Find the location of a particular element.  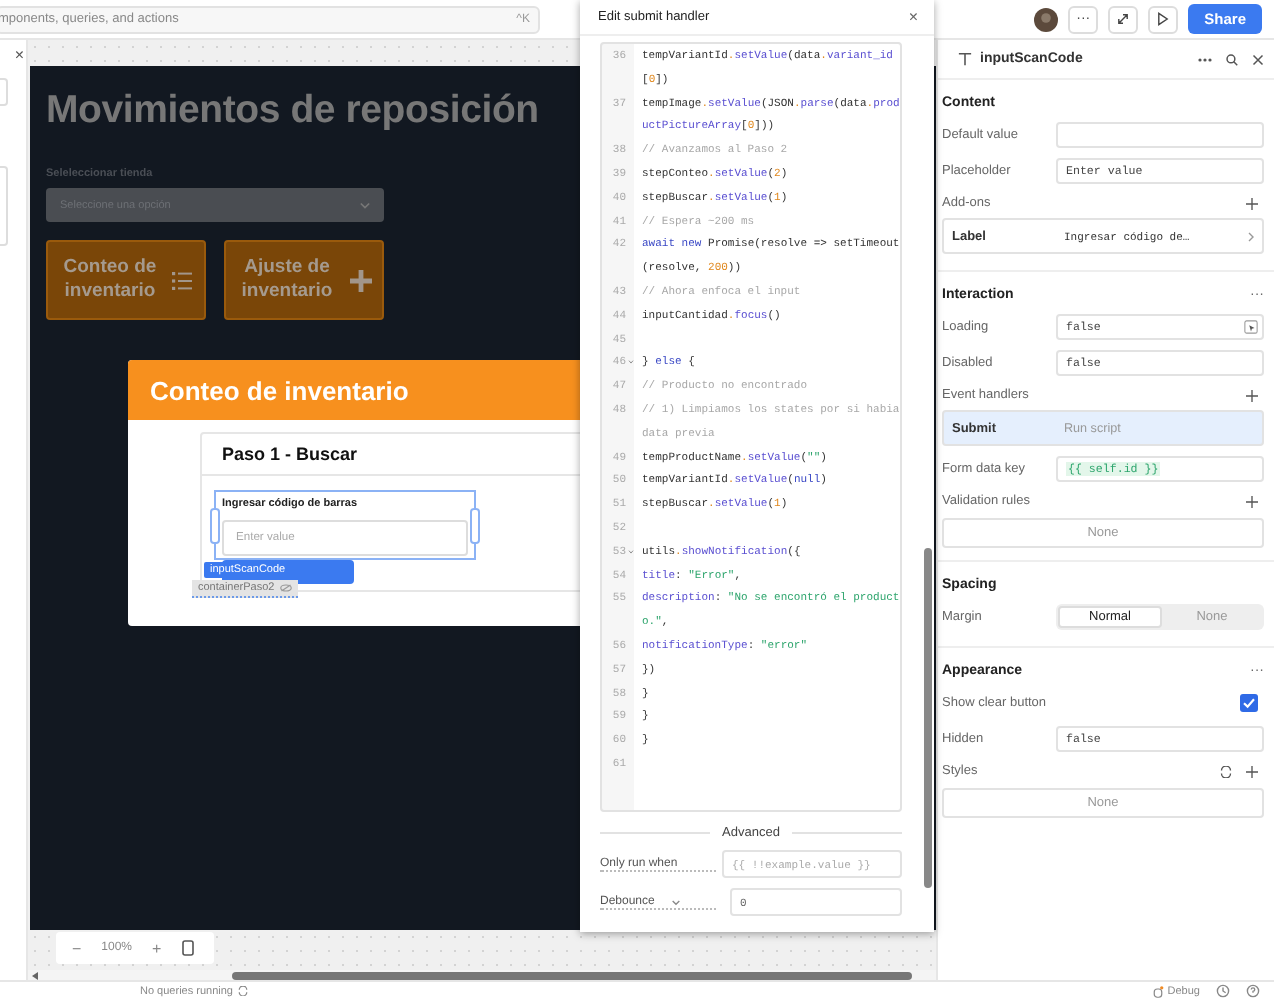

scroll-left-icon is located at coordinates (35, 975).